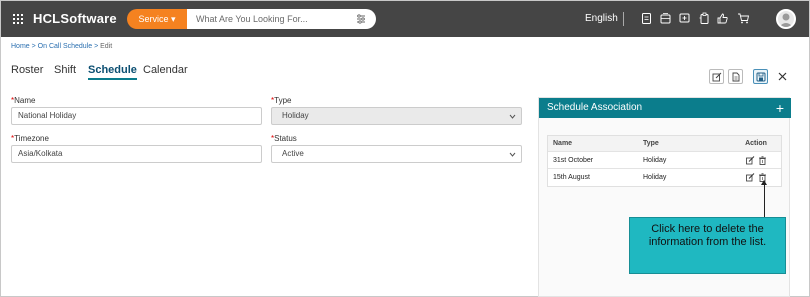  Describe the element at coordinates (136, 116) in the screenshot. I see `name-input: National Holiday` at that location.